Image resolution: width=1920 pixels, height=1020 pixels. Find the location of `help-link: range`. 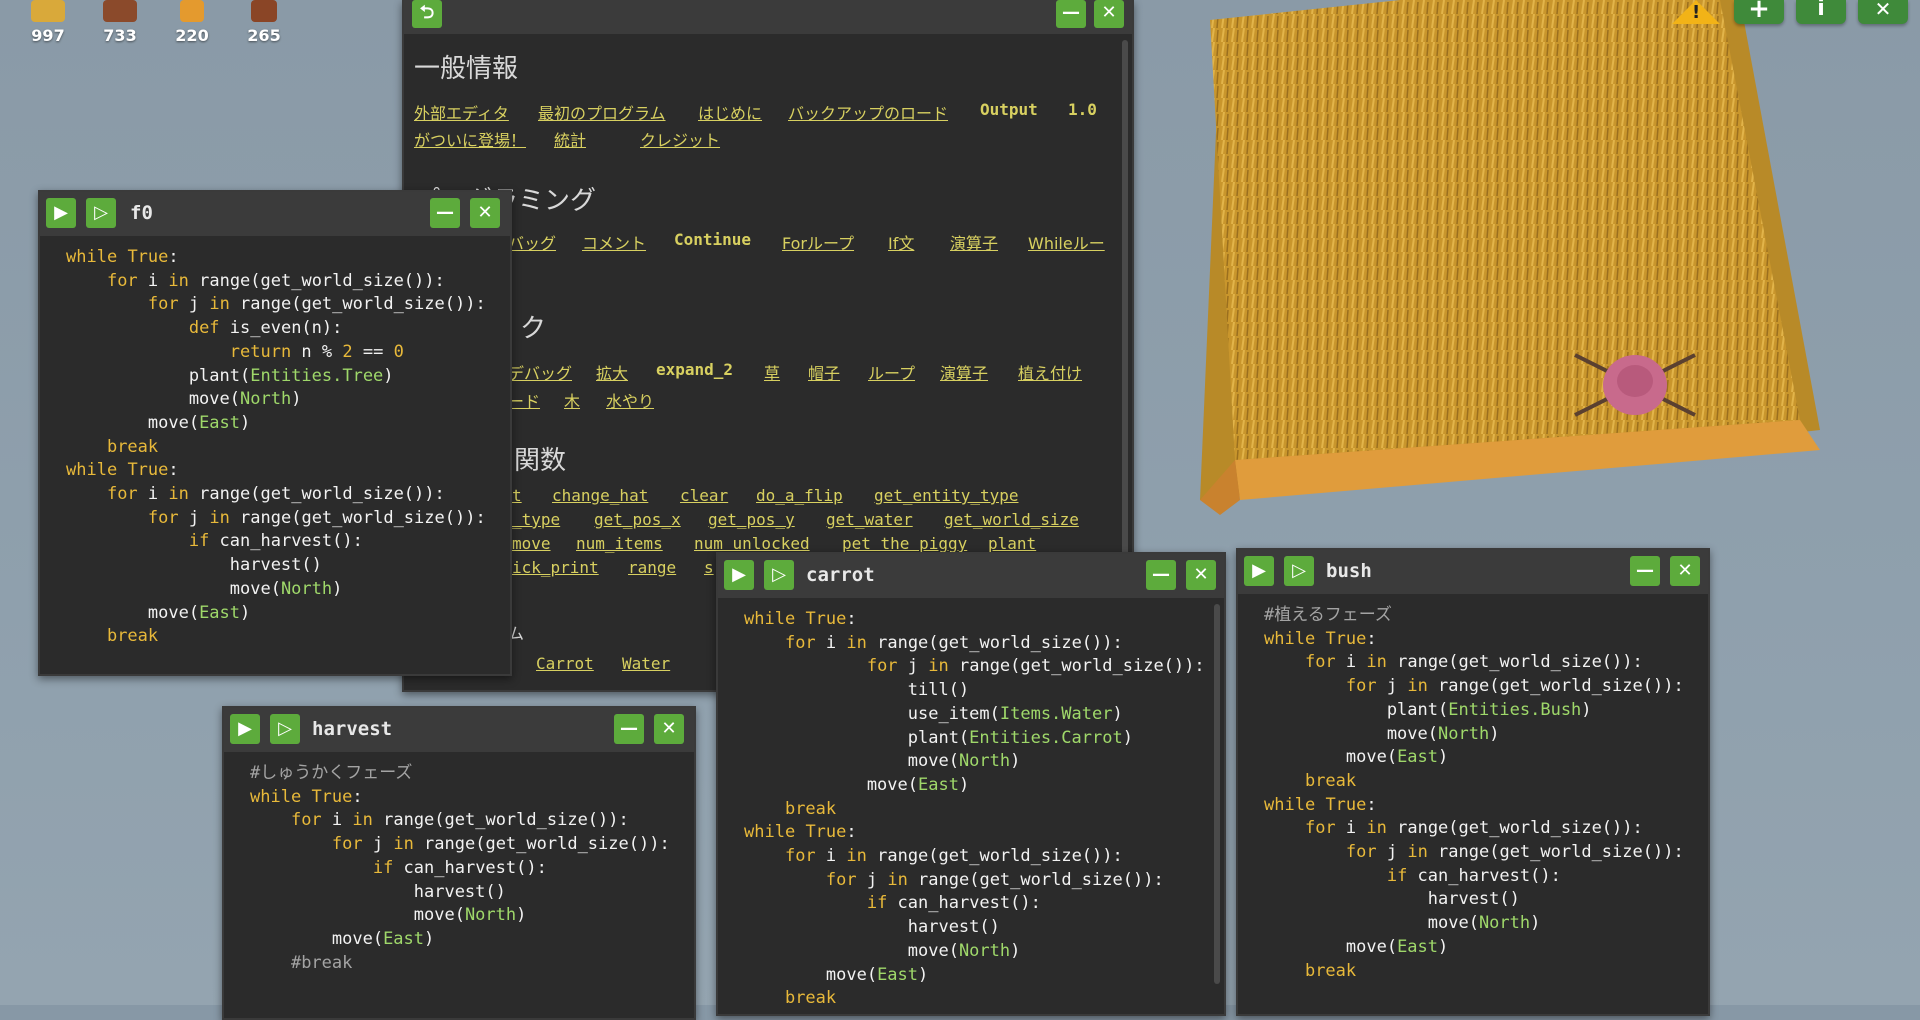

help-link: range is located at coordinates (652, 567).